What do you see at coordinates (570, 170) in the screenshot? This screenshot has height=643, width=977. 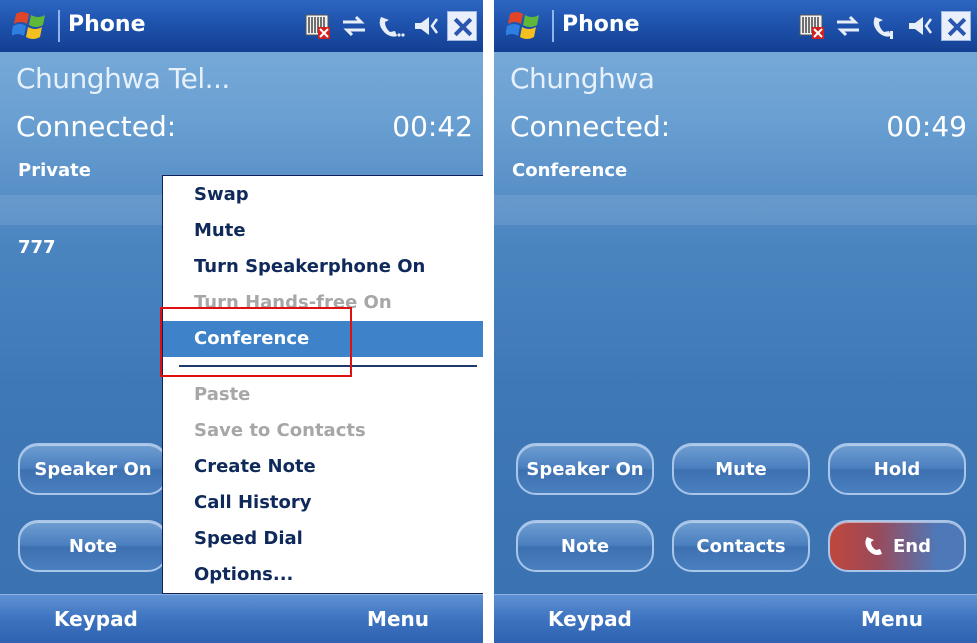 I see `conference-label: Conference` at bounding box center [570, 170].